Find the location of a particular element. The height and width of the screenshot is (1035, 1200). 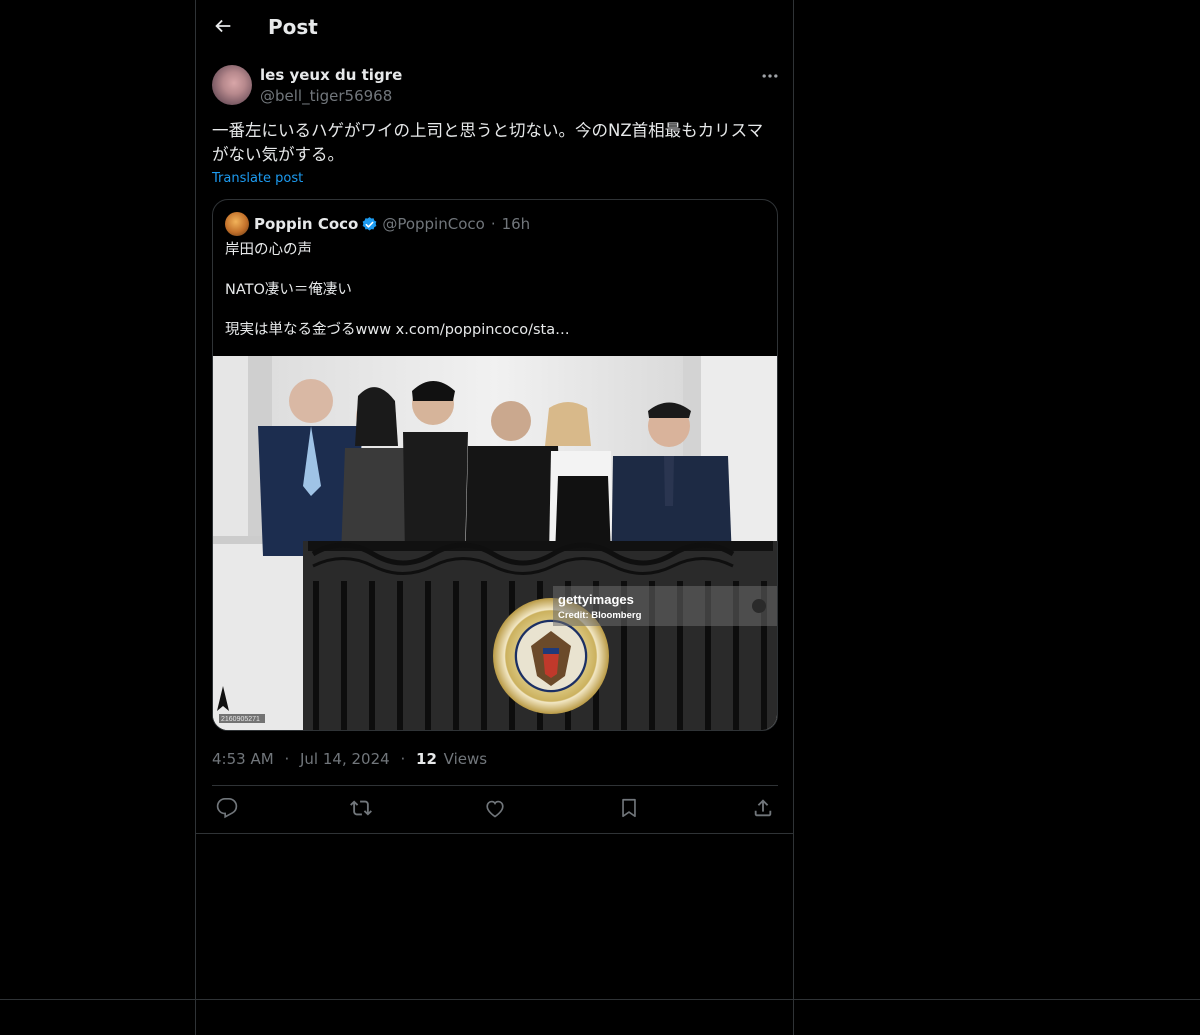

back-arrow-icon is located at coordinates (223, 26).